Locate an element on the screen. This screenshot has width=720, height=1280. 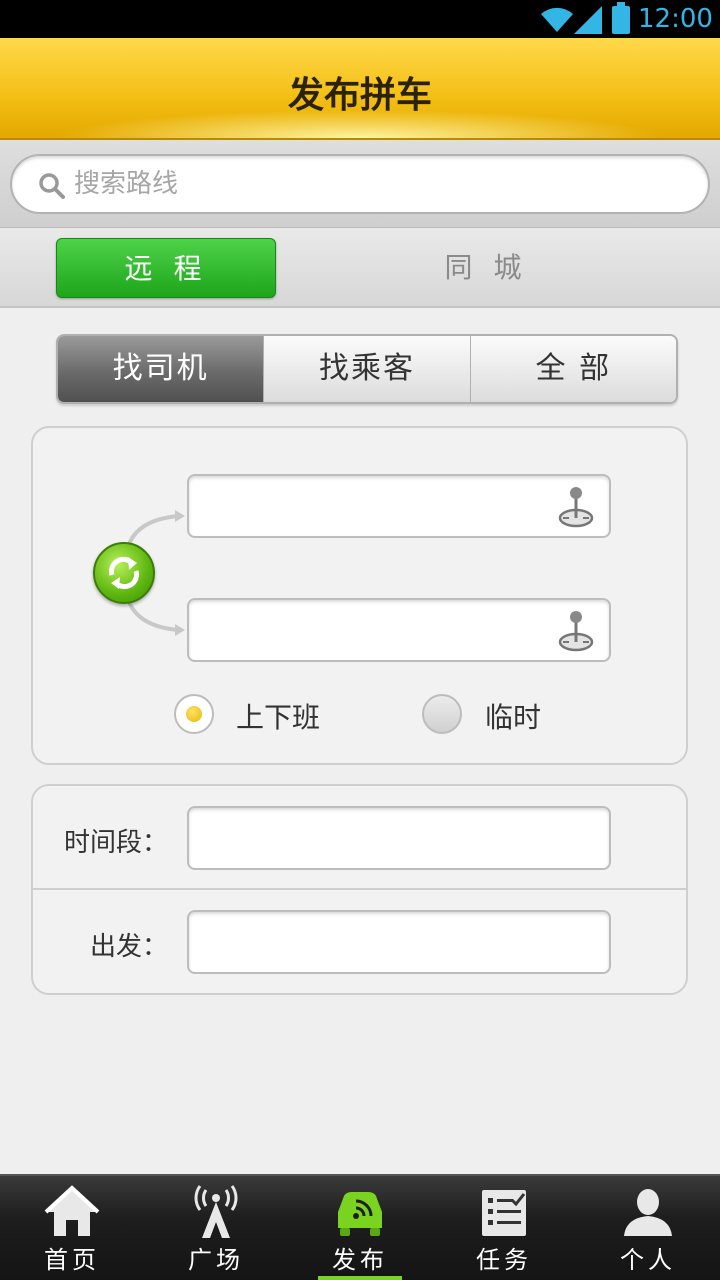
segment-find-passenger: 找乘客 is located at coordinates (367, 369).